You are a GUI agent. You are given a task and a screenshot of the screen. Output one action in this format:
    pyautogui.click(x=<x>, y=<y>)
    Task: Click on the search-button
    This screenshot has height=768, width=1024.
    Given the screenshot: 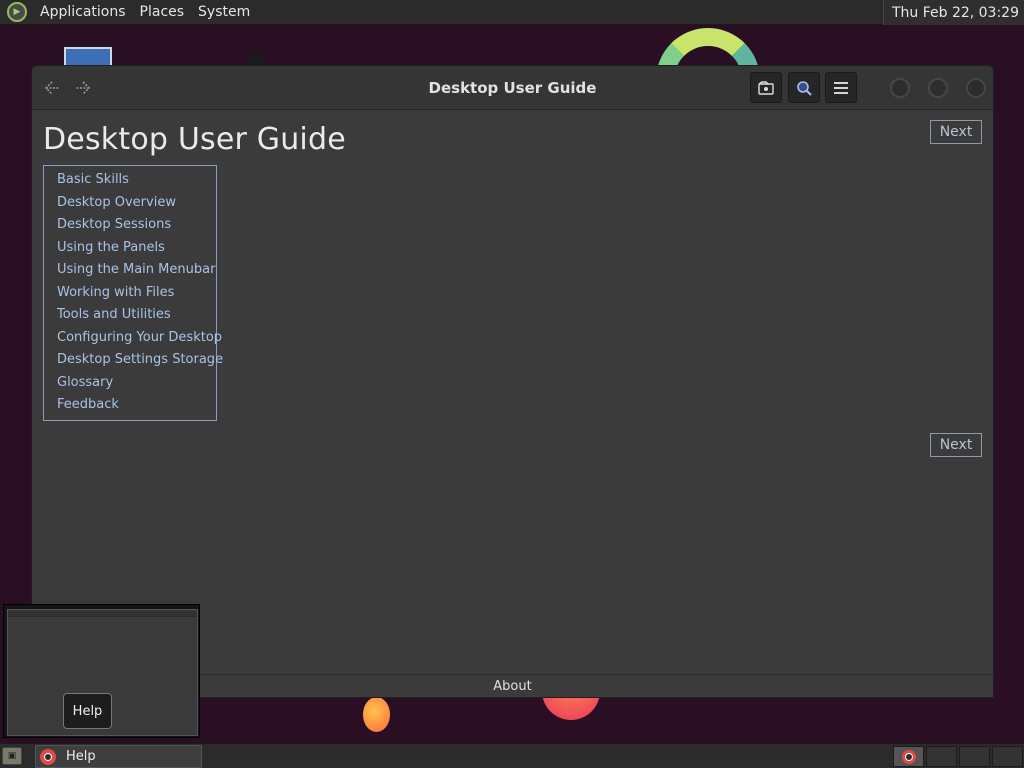 What is the action you would take?
    pyautogui.click(x=804, y=87)
    